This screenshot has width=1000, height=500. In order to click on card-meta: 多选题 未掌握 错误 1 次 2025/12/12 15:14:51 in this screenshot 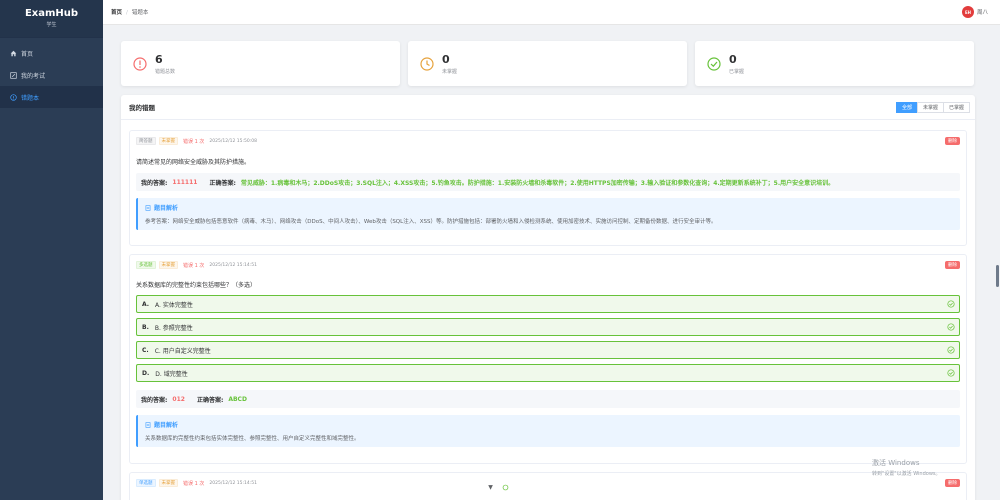, I will do `click(196, 265)`.